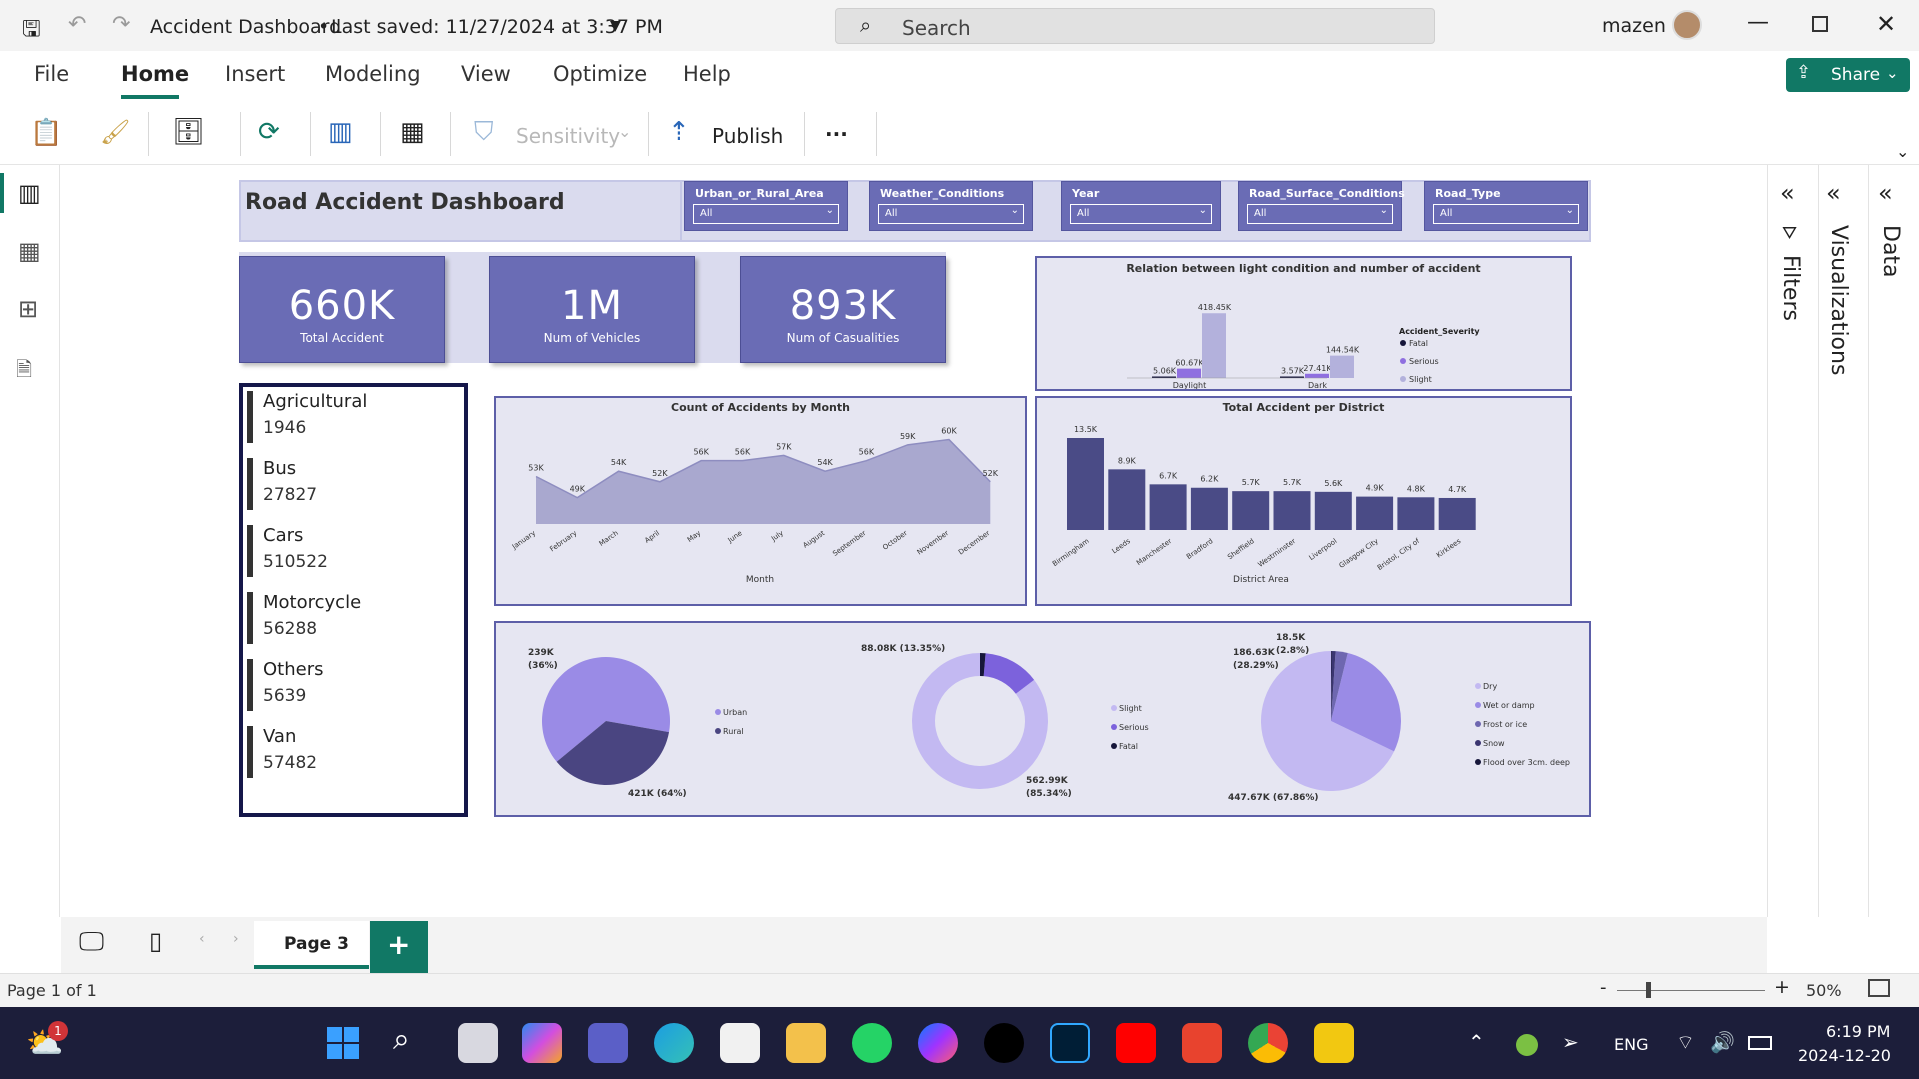 This screenshot has height=1079, width=1919. What do you see at coordinates (1722, 1042) in the screenshot?
I see `volume-icon: 🔊` at bounding box center [1722, 1042].